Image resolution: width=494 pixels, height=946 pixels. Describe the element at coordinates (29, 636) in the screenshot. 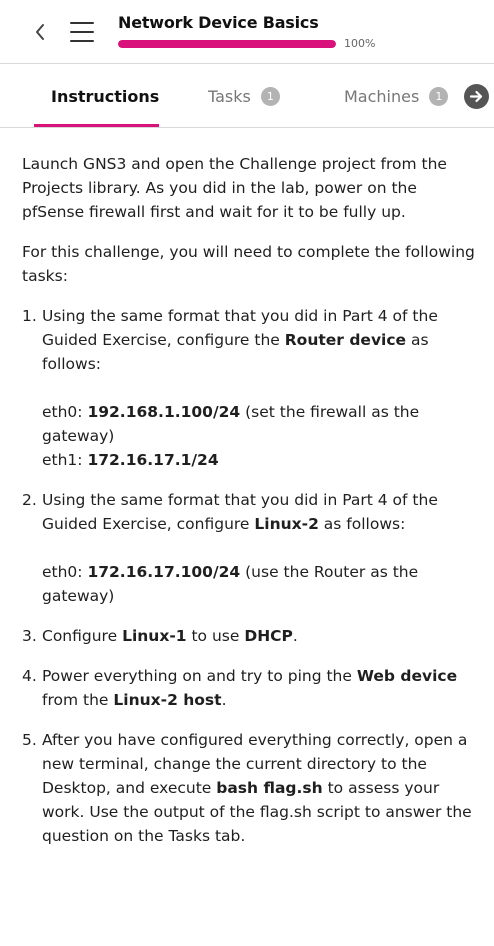

I see `step-number: 3.` at that location.